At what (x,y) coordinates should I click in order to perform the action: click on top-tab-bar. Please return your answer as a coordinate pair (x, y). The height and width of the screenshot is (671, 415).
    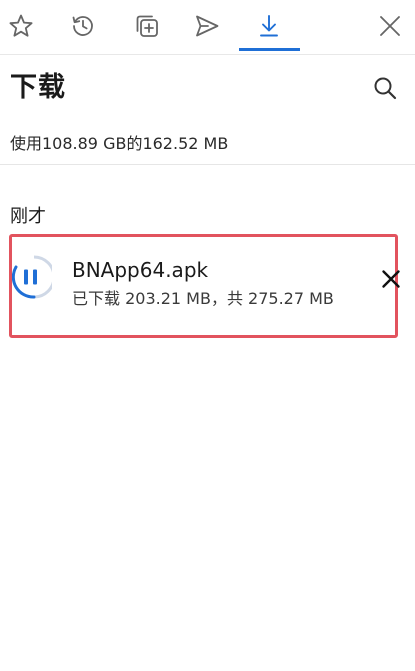
    Looking at the image, I should click on (207, 27).